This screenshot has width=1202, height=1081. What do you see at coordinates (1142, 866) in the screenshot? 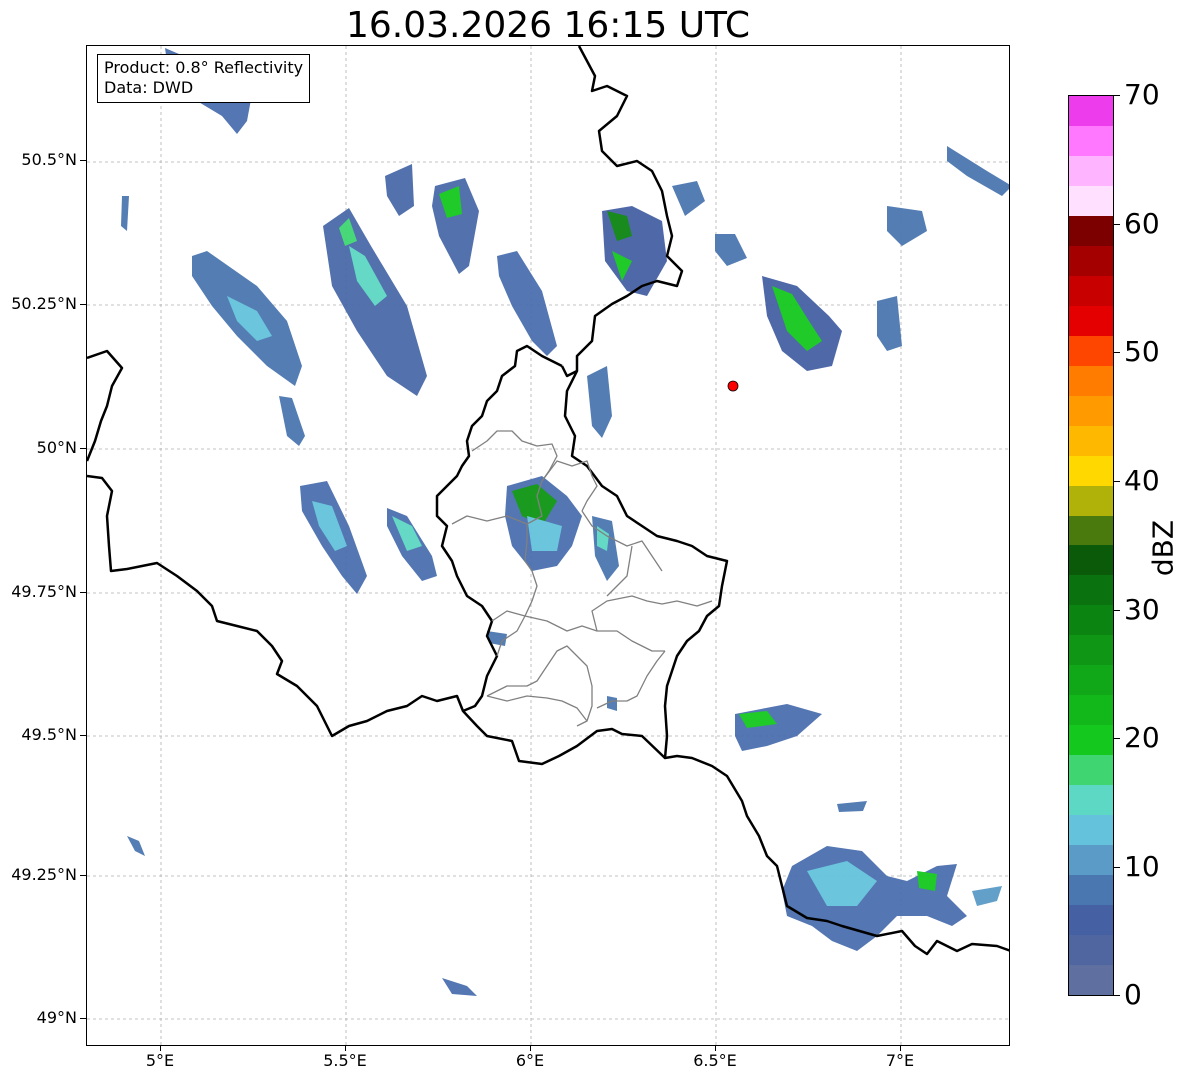
I see `colorbar-tick-label: 10` at bounding box center [1142, 866].